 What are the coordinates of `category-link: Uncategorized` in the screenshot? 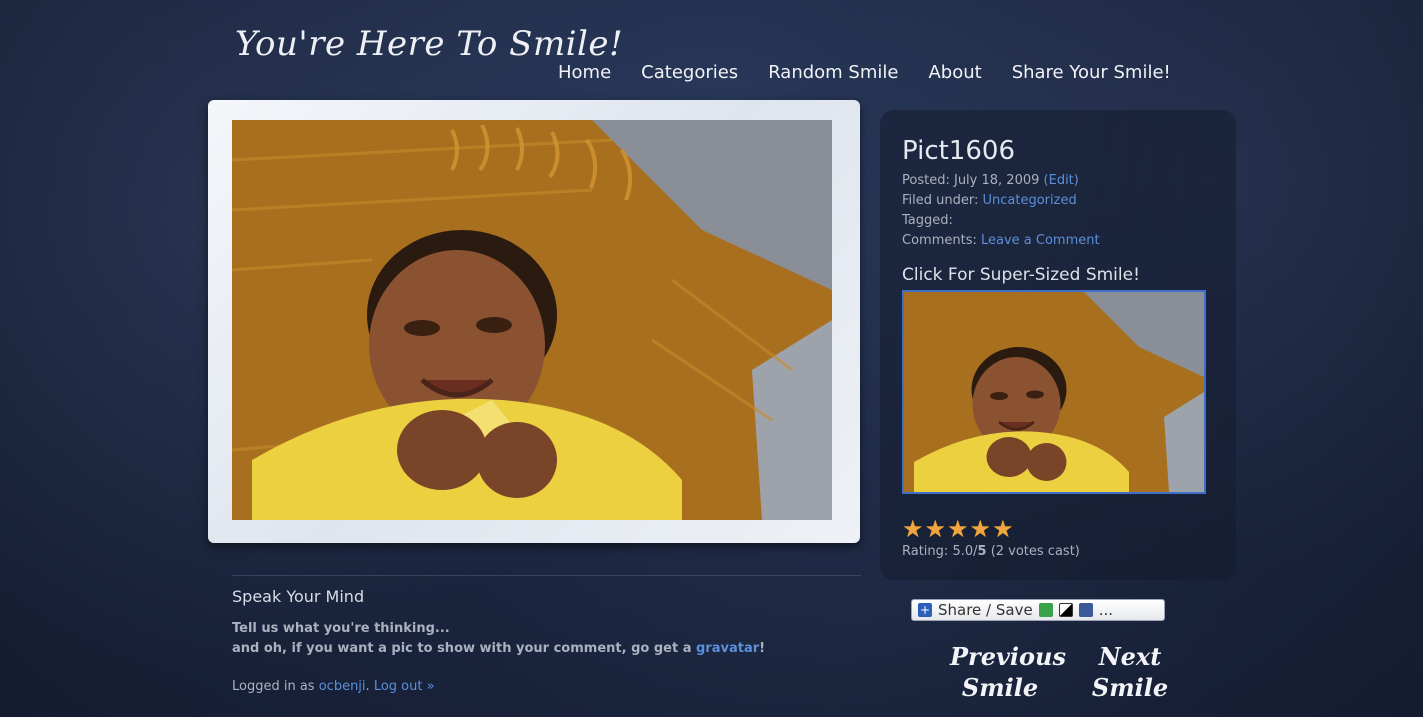 It's located at (1030, 200).